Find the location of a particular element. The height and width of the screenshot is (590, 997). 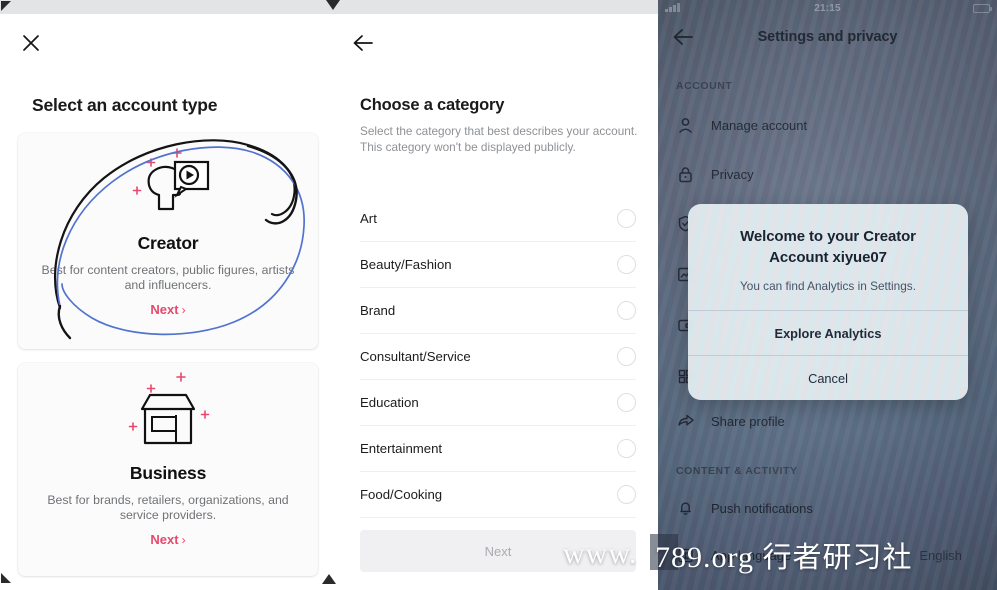

storefront-icon is located at coordinates (168, 411).